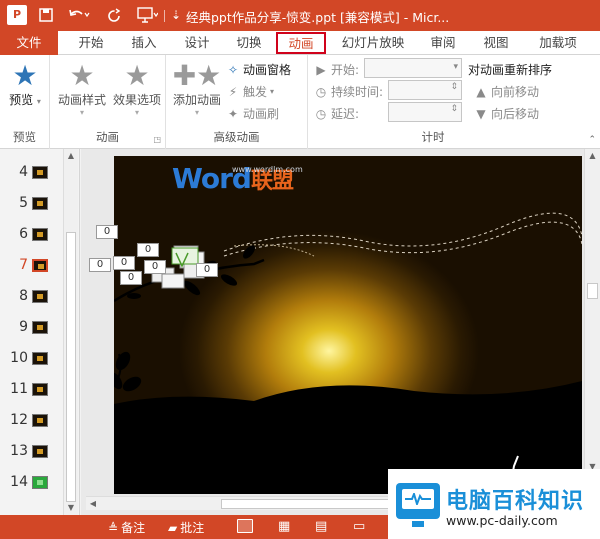 This screenshot has height=539, width=600. I want to click on tab-insert: 插入, so click(144, 43).